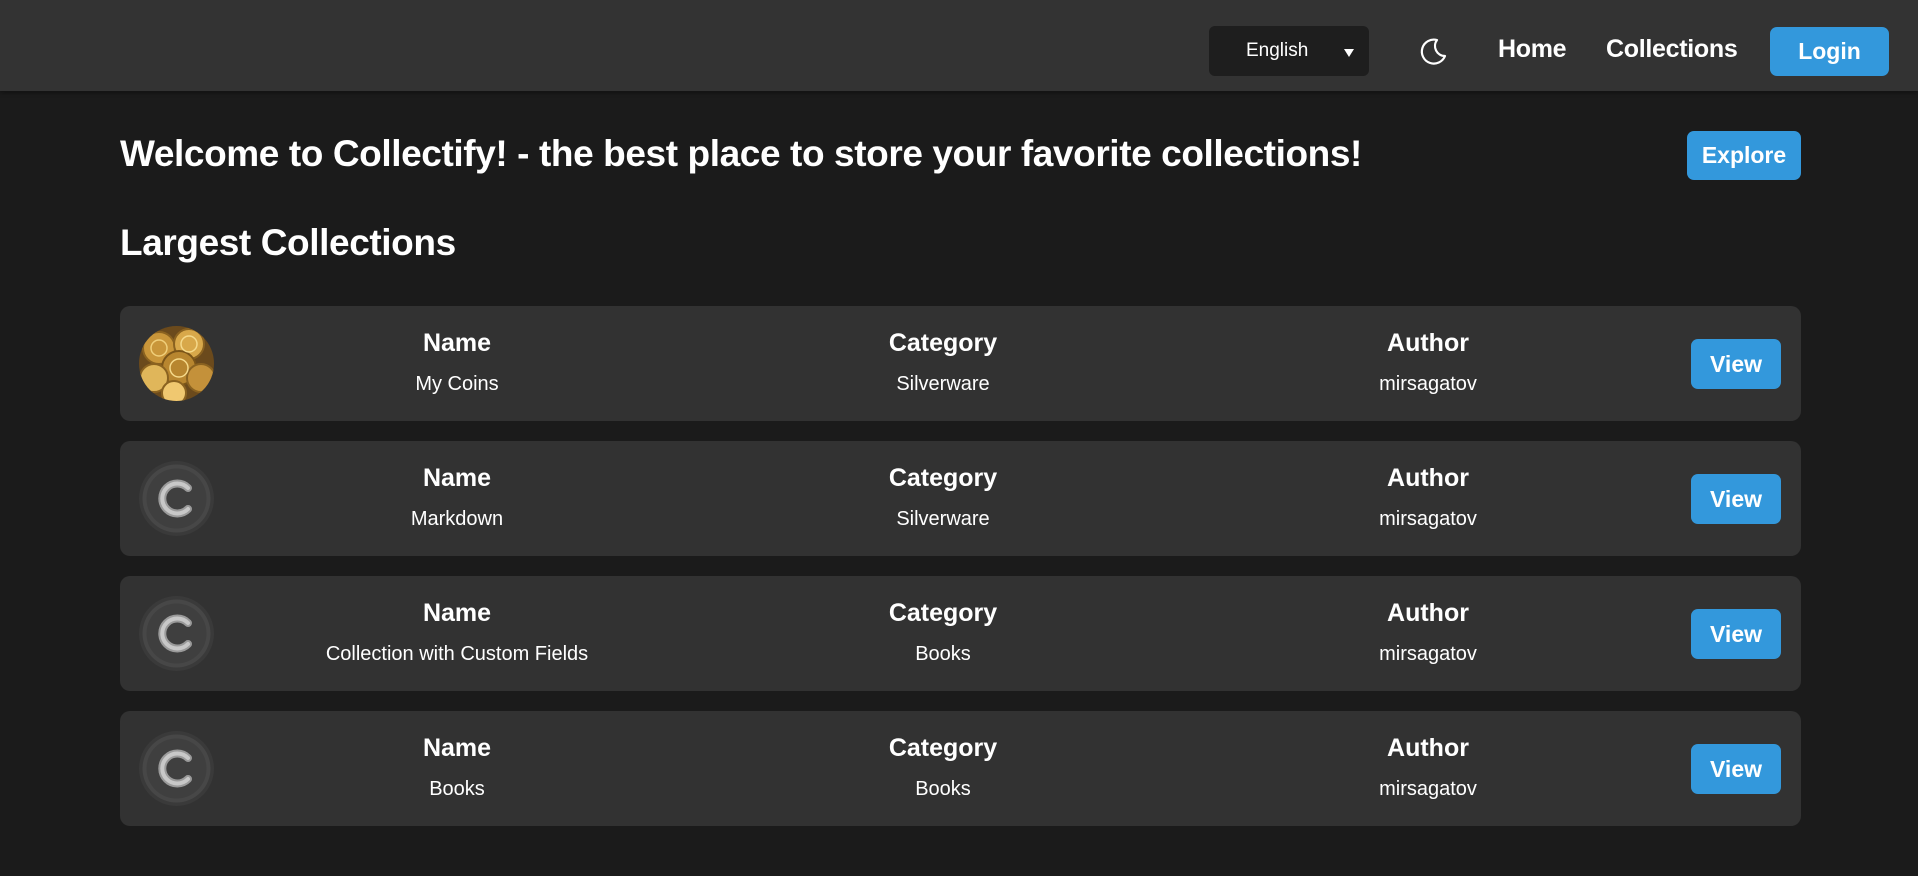  I want to click on language-select: English, so click(1289, 51).